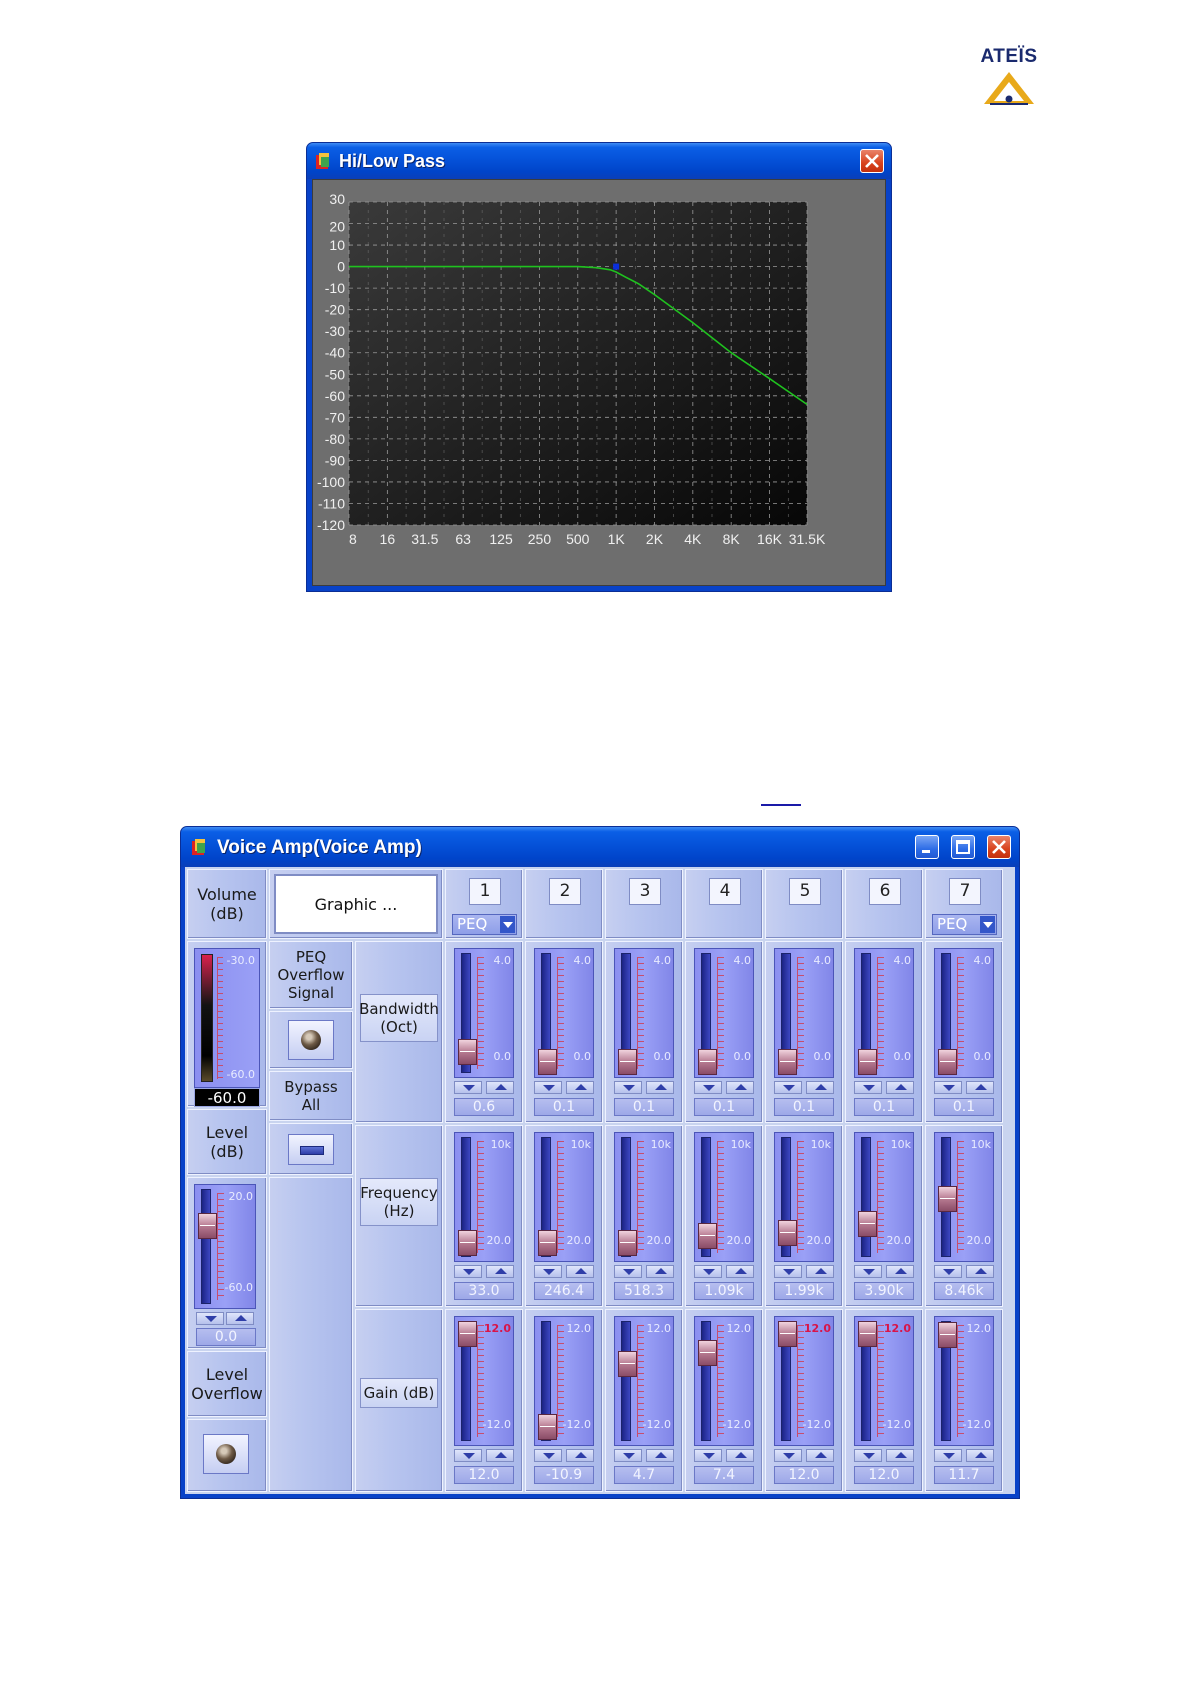 The width and height of the screenshot is (1190, 1684). I want to click on level-fader-knob, so click(207, 1225).